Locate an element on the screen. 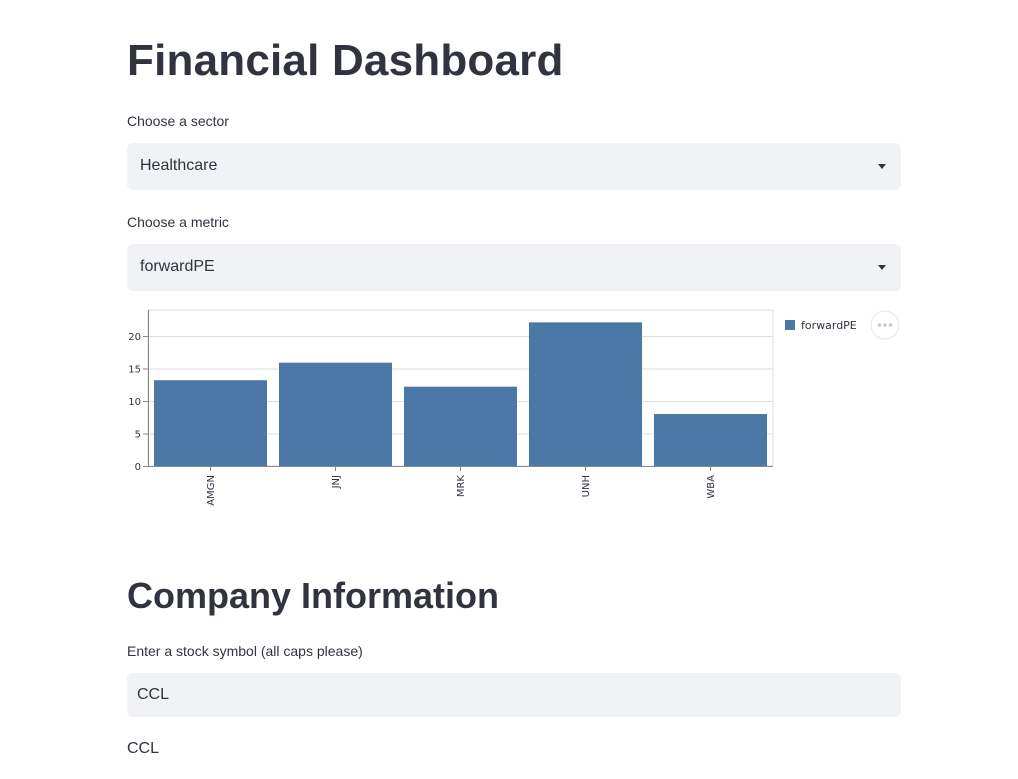 The height and width of the screenshot is (779, 1018). x-tick-label: MRK is located at coordinates (461, 486).